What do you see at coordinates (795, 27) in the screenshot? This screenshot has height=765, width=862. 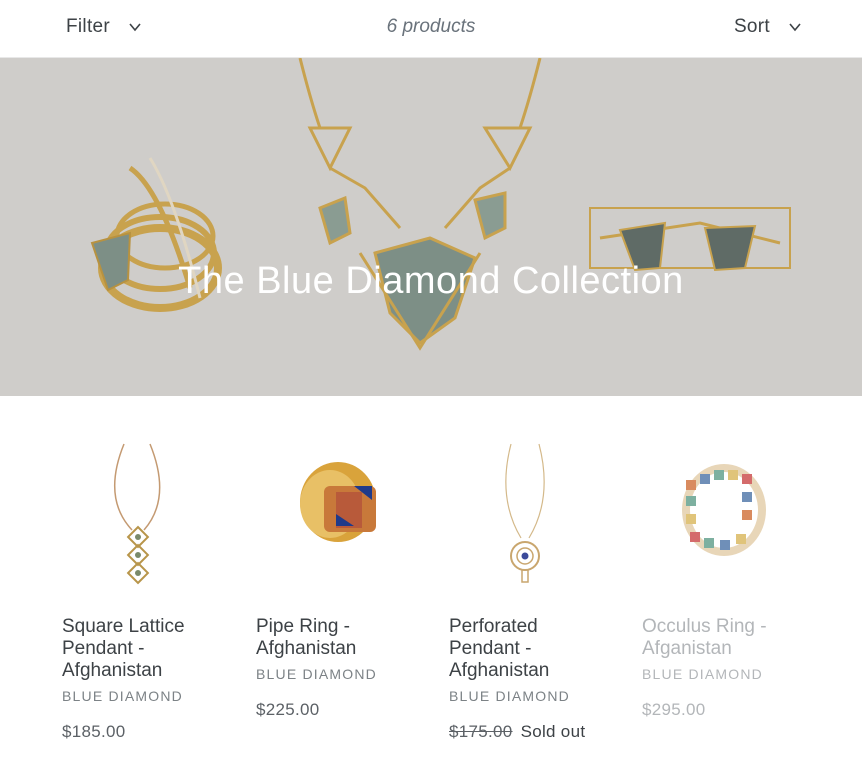 I see `chevron-down-icon` at bounding box center [795, 27].